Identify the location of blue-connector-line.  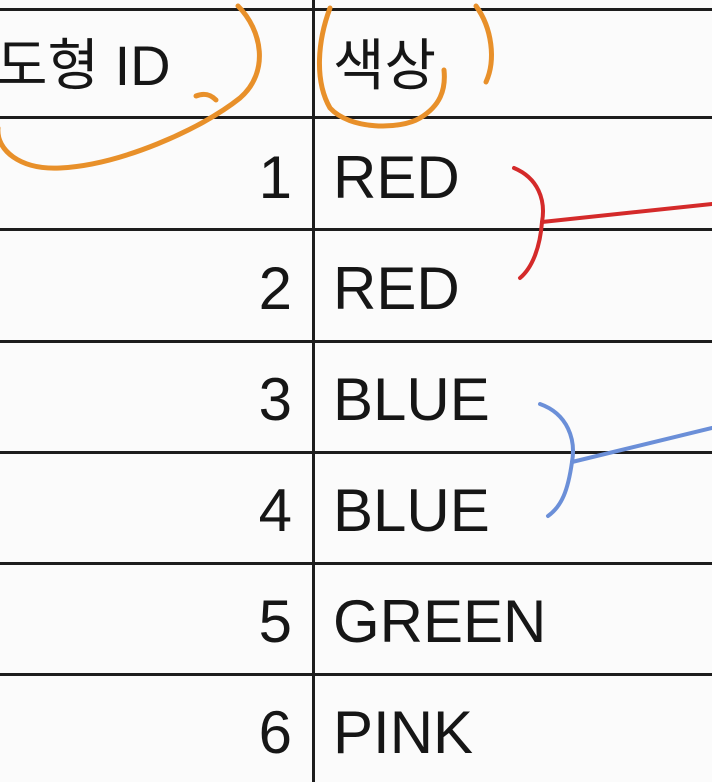
(641, 445).